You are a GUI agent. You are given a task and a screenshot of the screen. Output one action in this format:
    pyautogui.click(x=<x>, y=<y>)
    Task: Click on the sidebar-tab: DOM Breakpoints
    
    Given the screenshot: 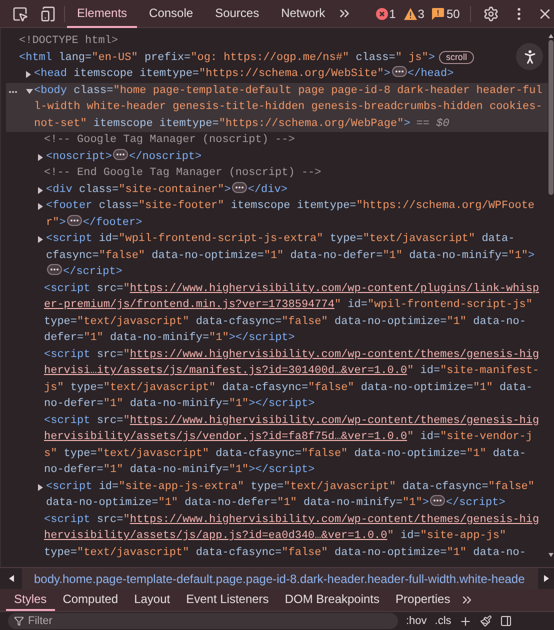 What is the action you would take?
    pyautogui.click(x=332, y=600)
    